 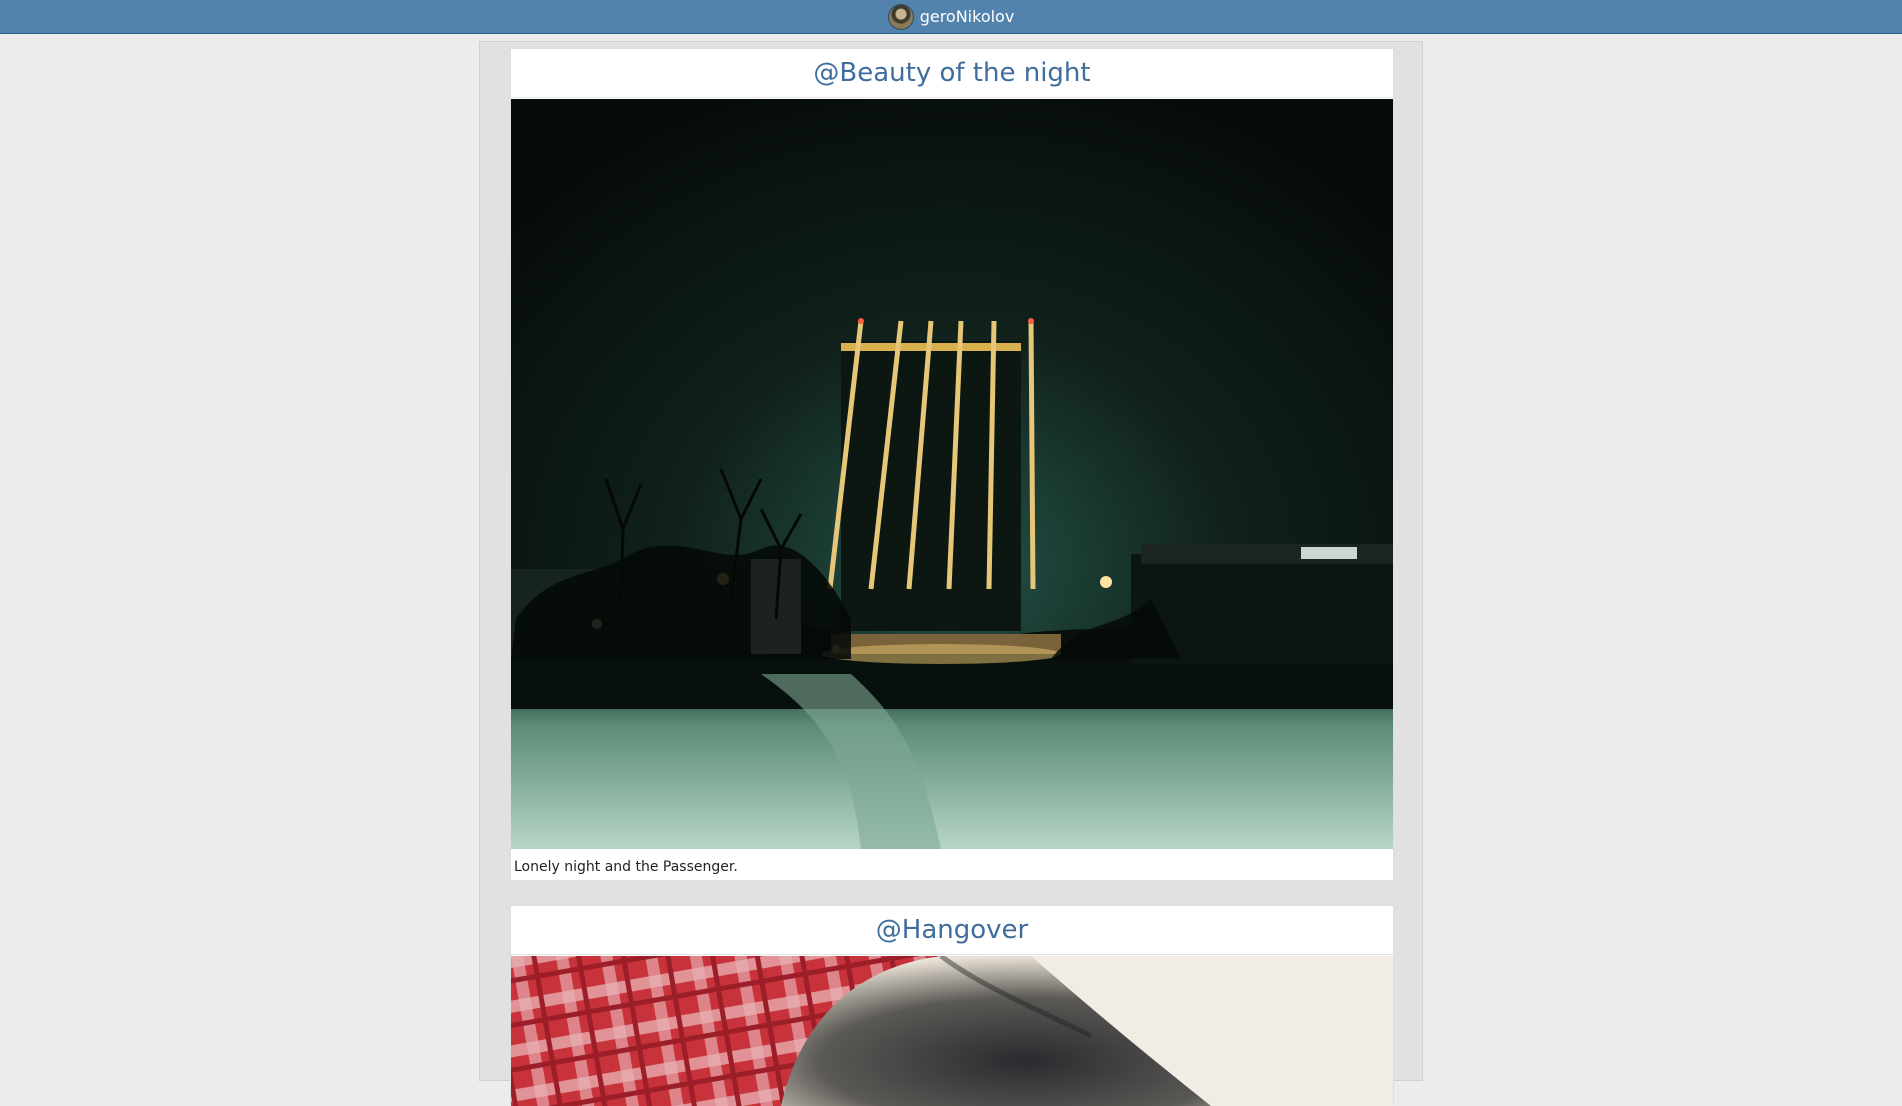 I want to click on top-navigation-bar: geroNikolov, so click(x=951, y=17).